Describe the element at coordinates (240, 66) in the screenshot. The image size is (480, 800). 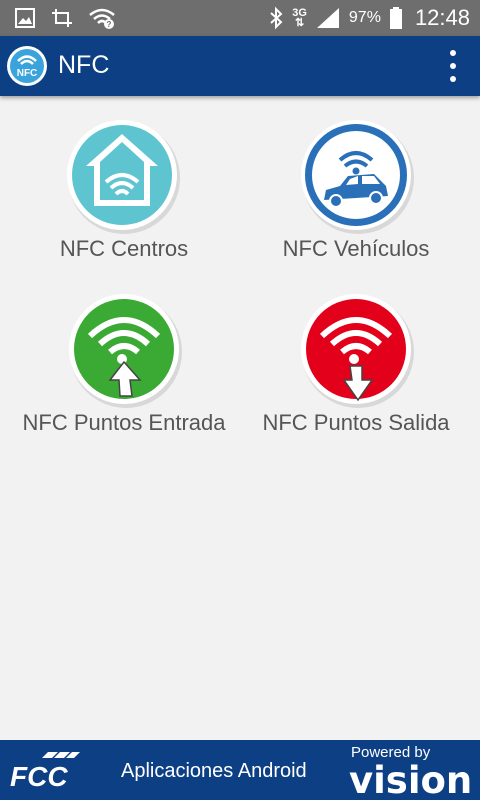
I see `app-bar: NFC NFC` at that location.